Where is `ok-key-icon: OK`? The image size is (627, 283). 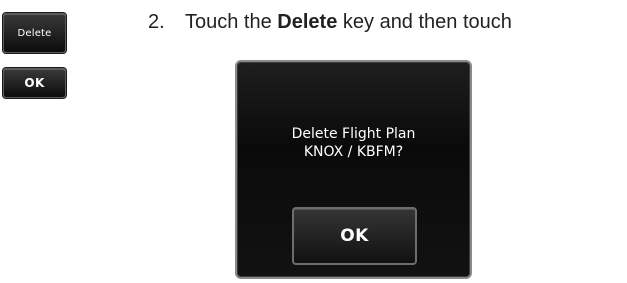
ok-key-icon: OK is located at coordinates (34, 83).